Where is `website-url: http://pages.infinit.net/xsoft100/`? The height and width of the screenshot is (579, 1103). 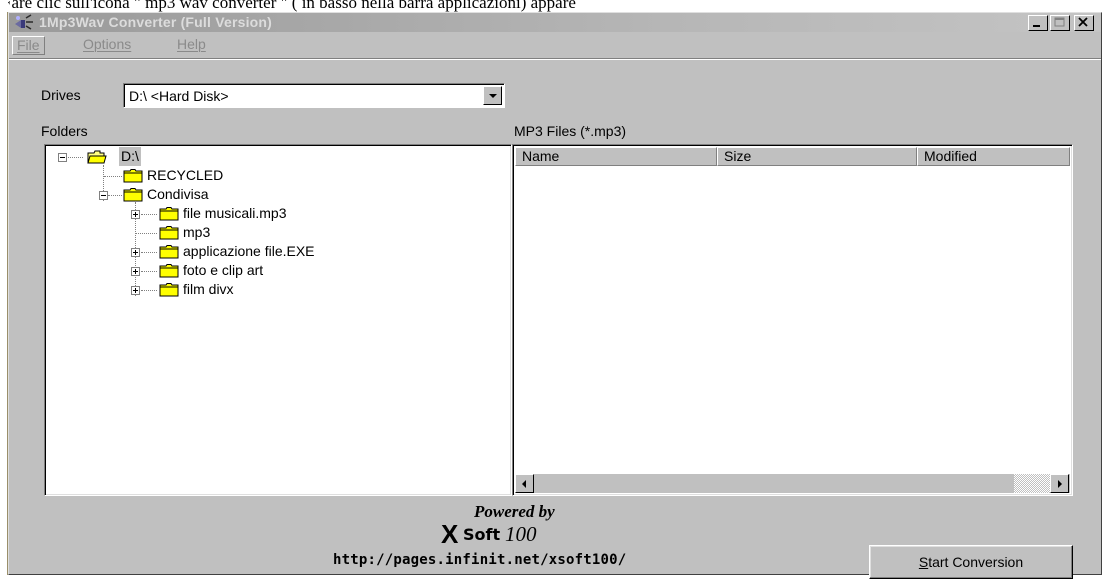
website-url: http://pages.infinit.net/xsoft100/ is located at coordinates (480, 560).